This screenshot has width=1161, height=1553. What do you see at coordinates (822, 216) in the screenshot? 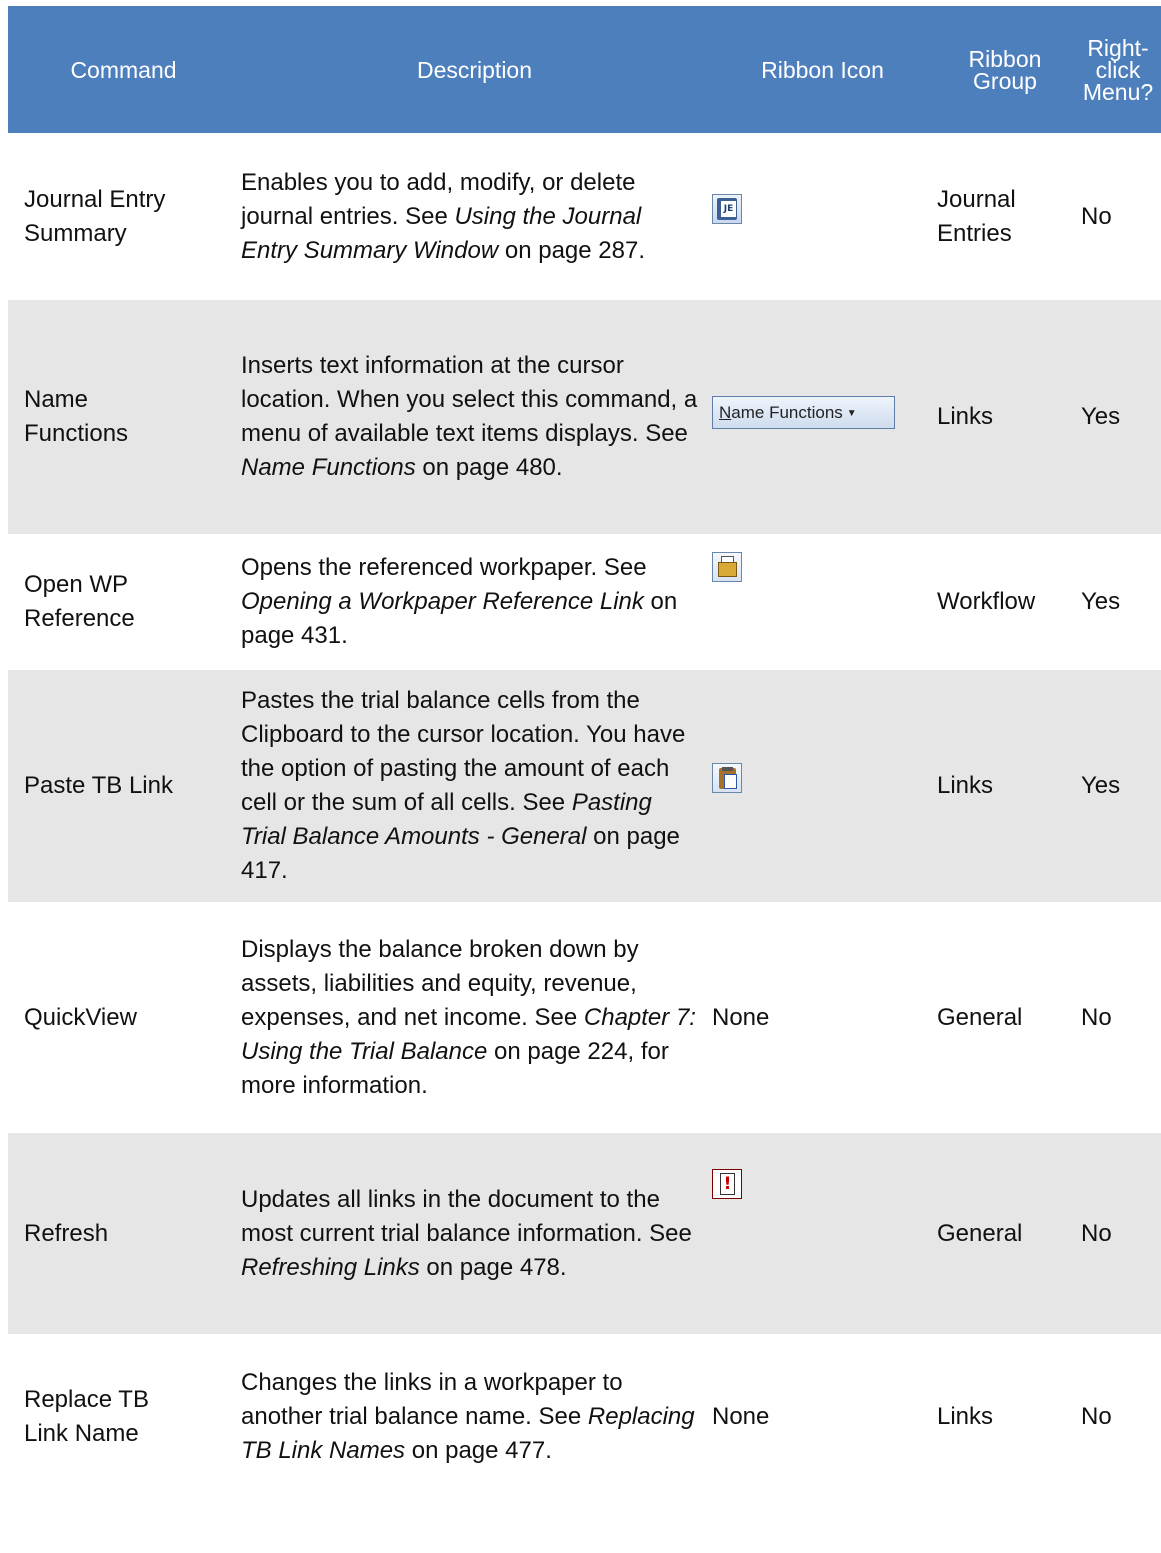
I see `ribbon-icon-cell: JE` at bounding box center [822, 216].